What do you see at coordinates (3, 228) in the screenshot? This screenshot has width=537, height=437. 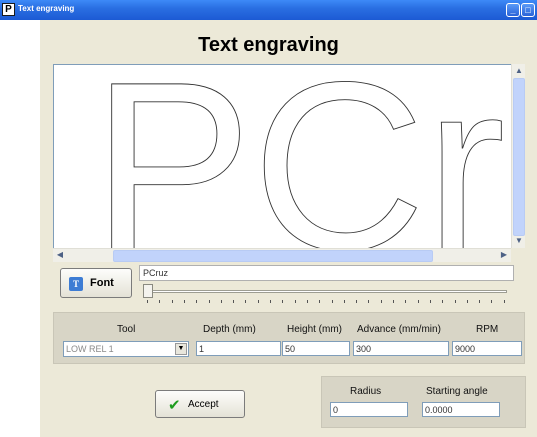 I see `window-left-edge` at bounding box center [3, 228].